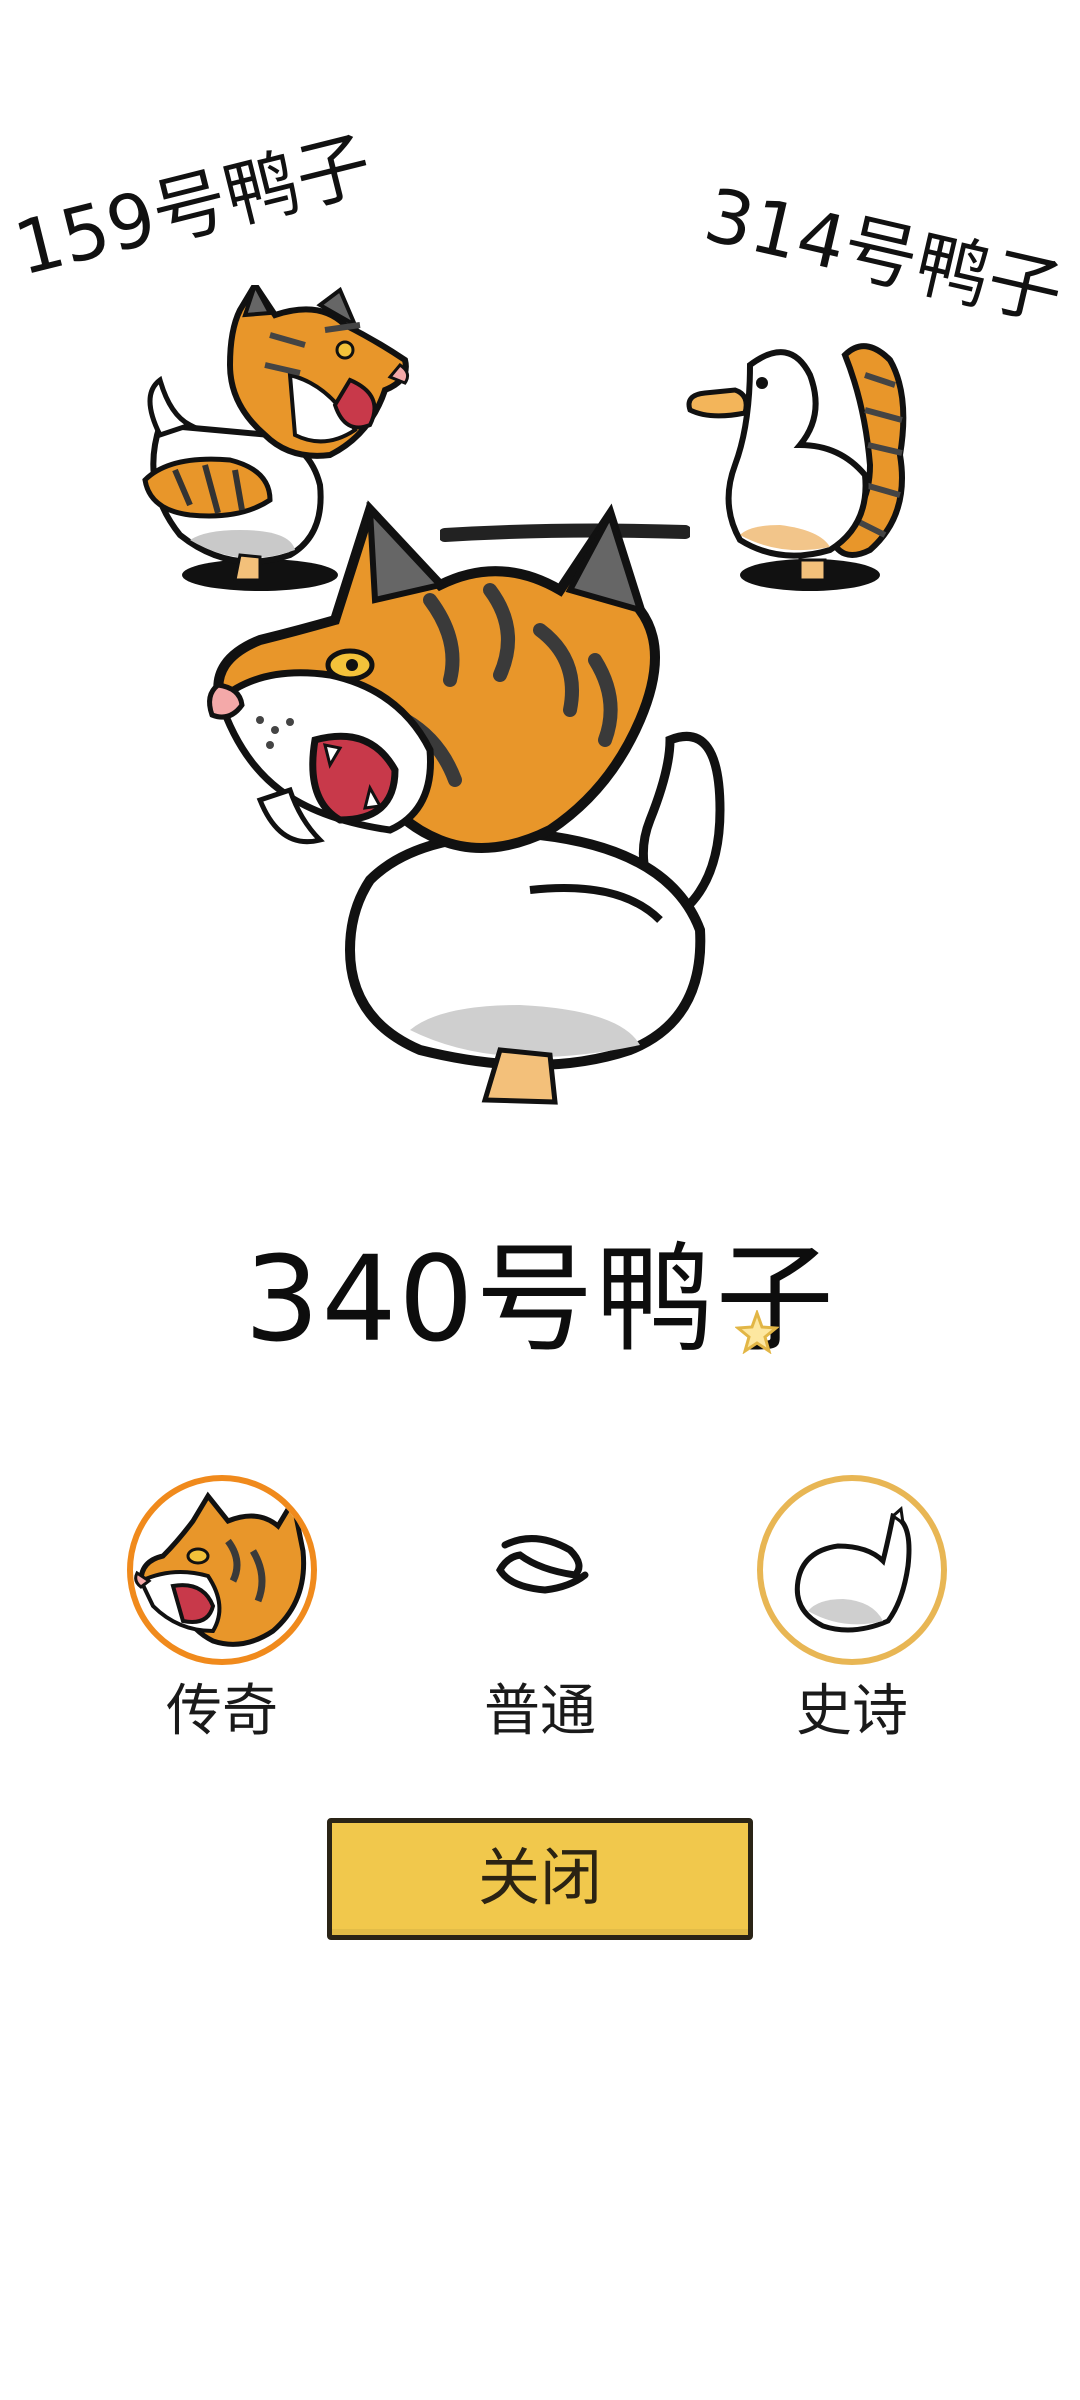 Image resolution: width=1080 pixels, height=2400 pixels. I want to click on rarity-options: 传奇 普通 史诗, so click(540, 1625).